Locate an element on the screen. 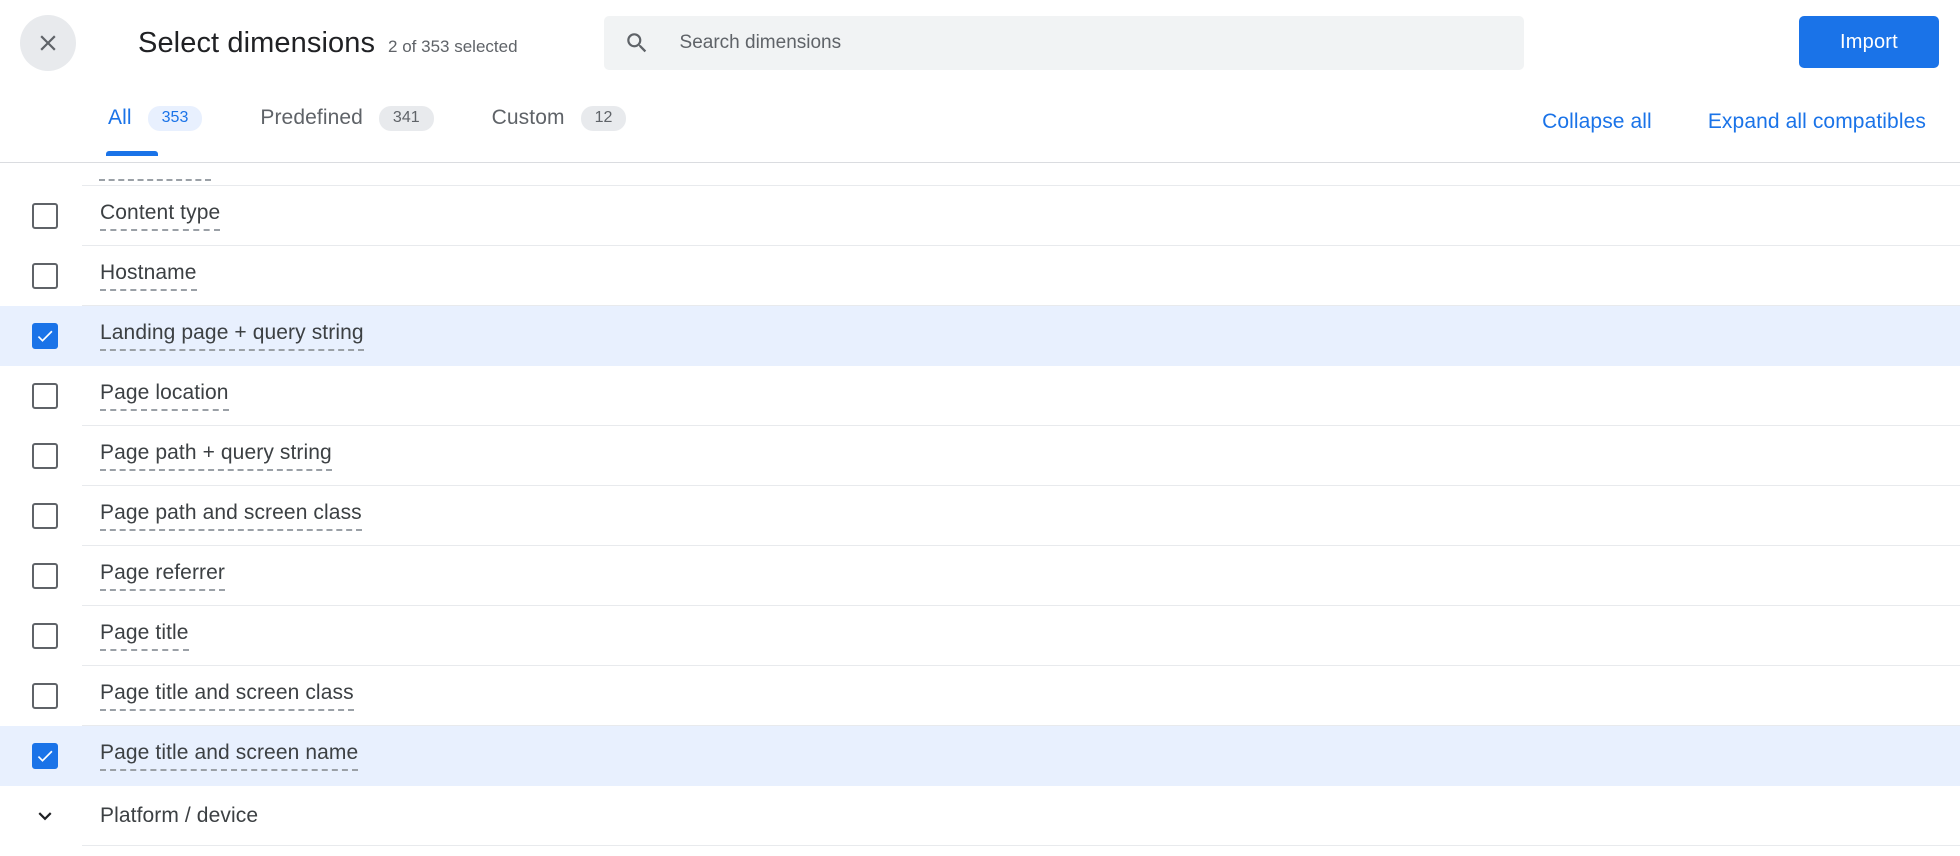 This screenshot has height=856, width=1960. search-icon is located at coordinates (637, 43).